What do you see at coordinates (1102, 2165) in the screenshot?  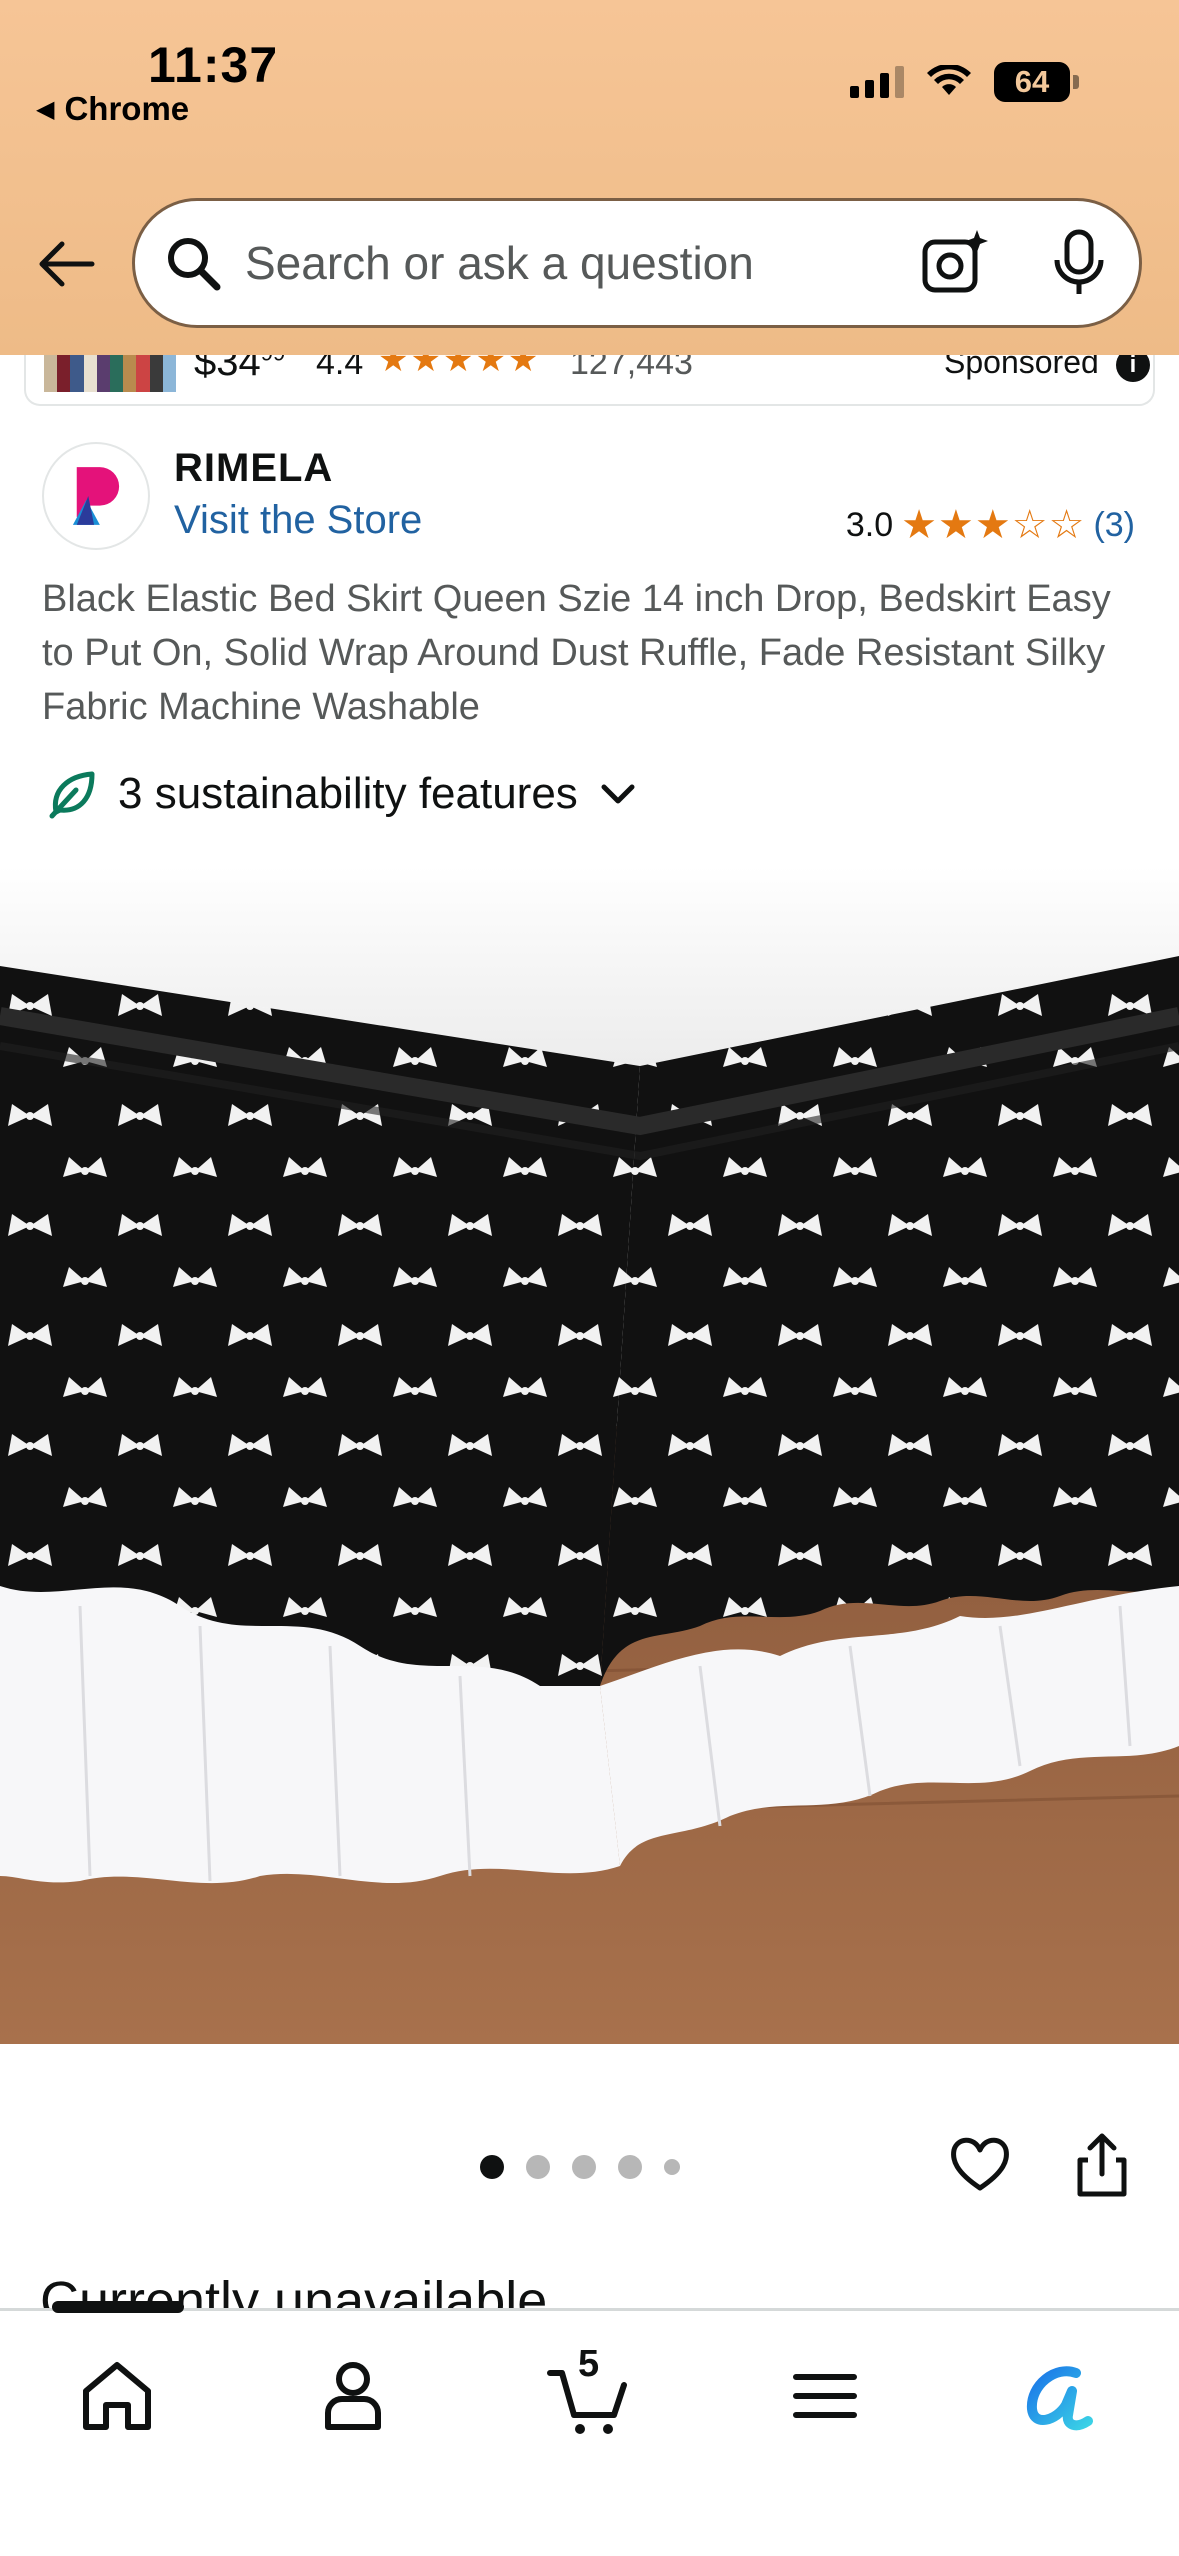 I see `share-icon` at bounding box center [1102, 2165].